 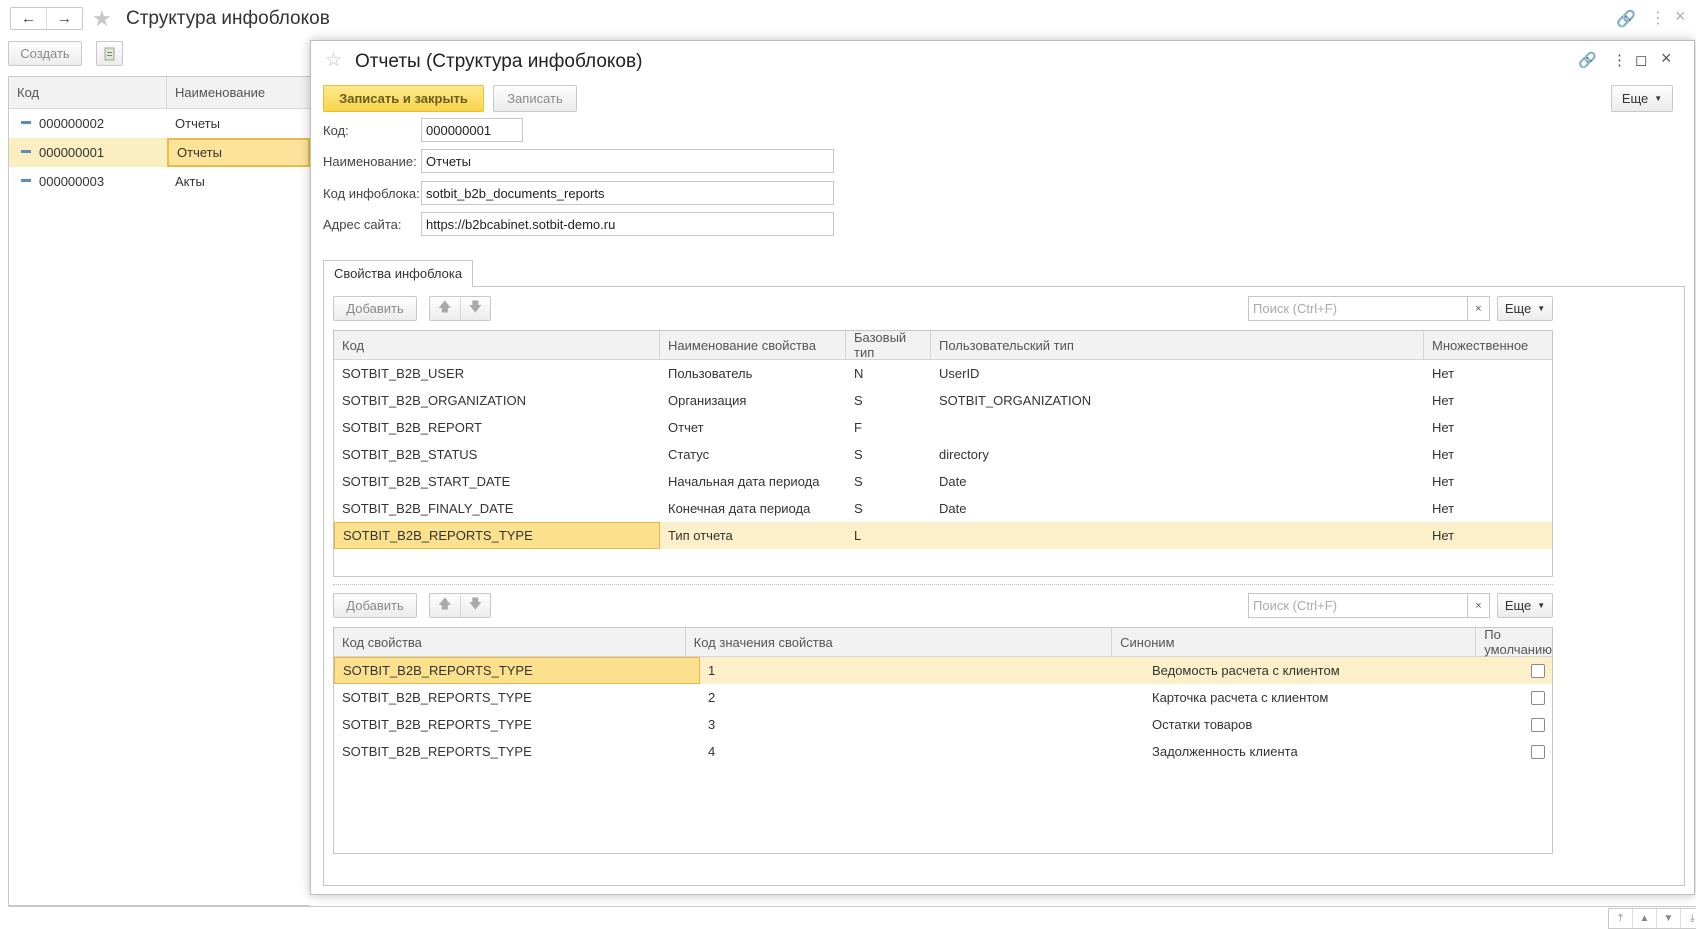 What do you see at coordinates (109, 53) in the screenshot?
I see `copy-button` at bounding box center [109, 53].